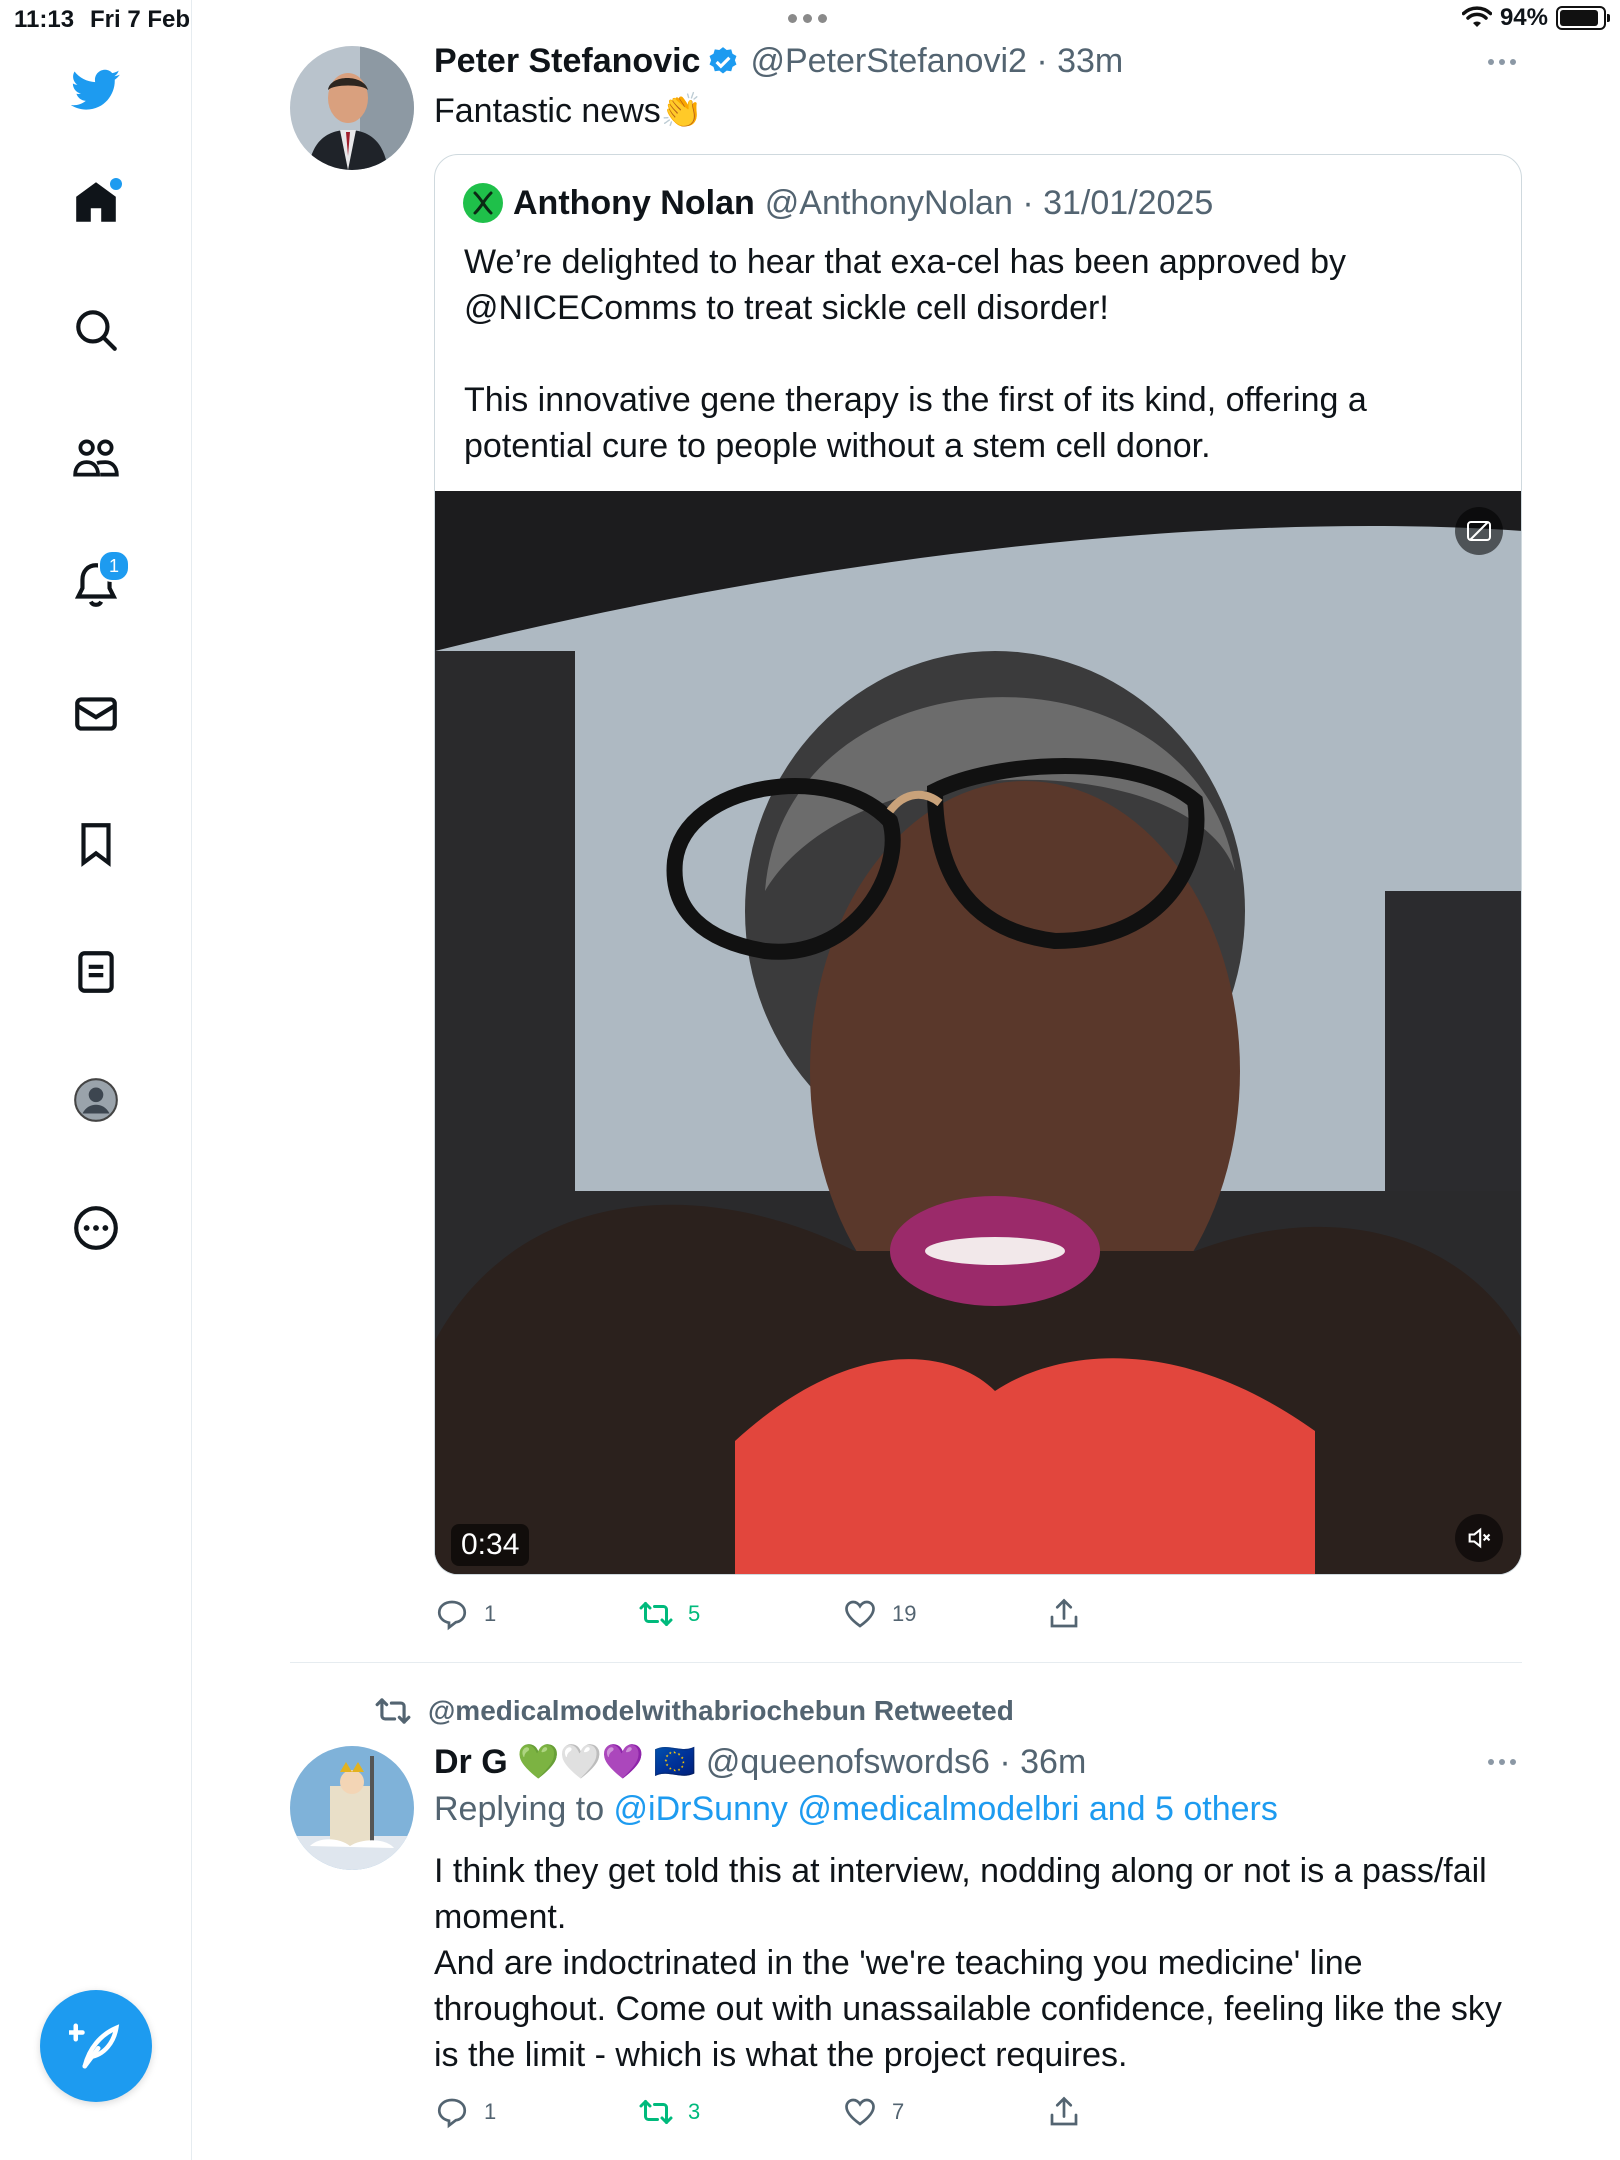 The height and width of the screenshot is (2160, 1620). Describe the element at coordinates (96, 1100) in the screenshot. I see `profile-avatar-icon` at that location.